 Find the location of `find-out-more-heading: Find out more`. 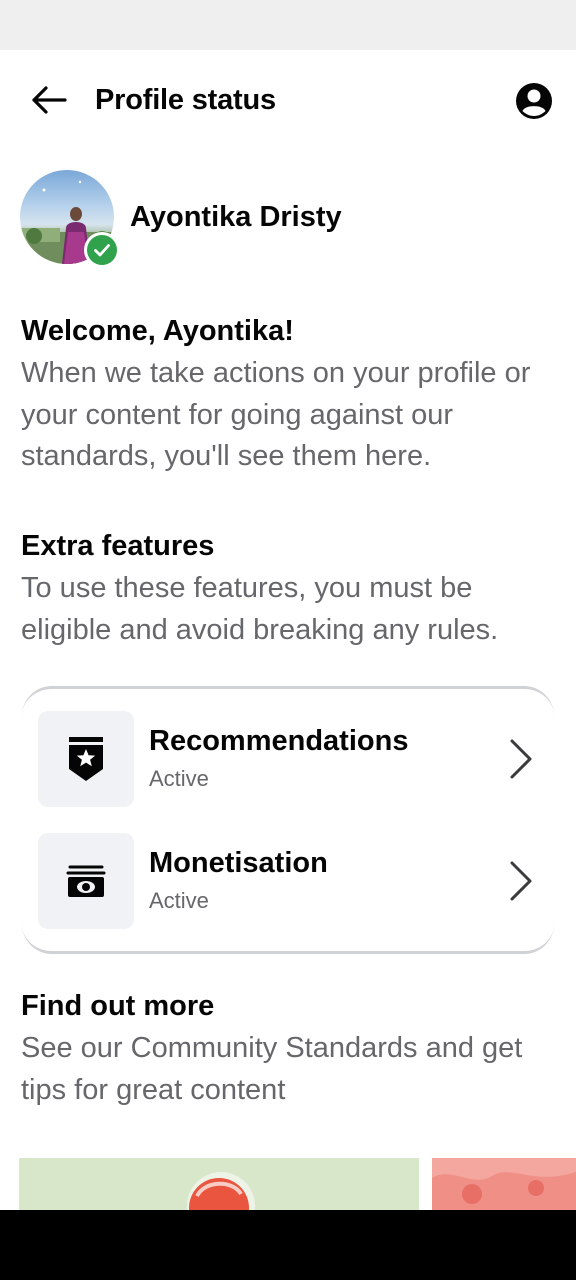

find-out-more-heading: Find out more is located at coordinates (118, 1006).